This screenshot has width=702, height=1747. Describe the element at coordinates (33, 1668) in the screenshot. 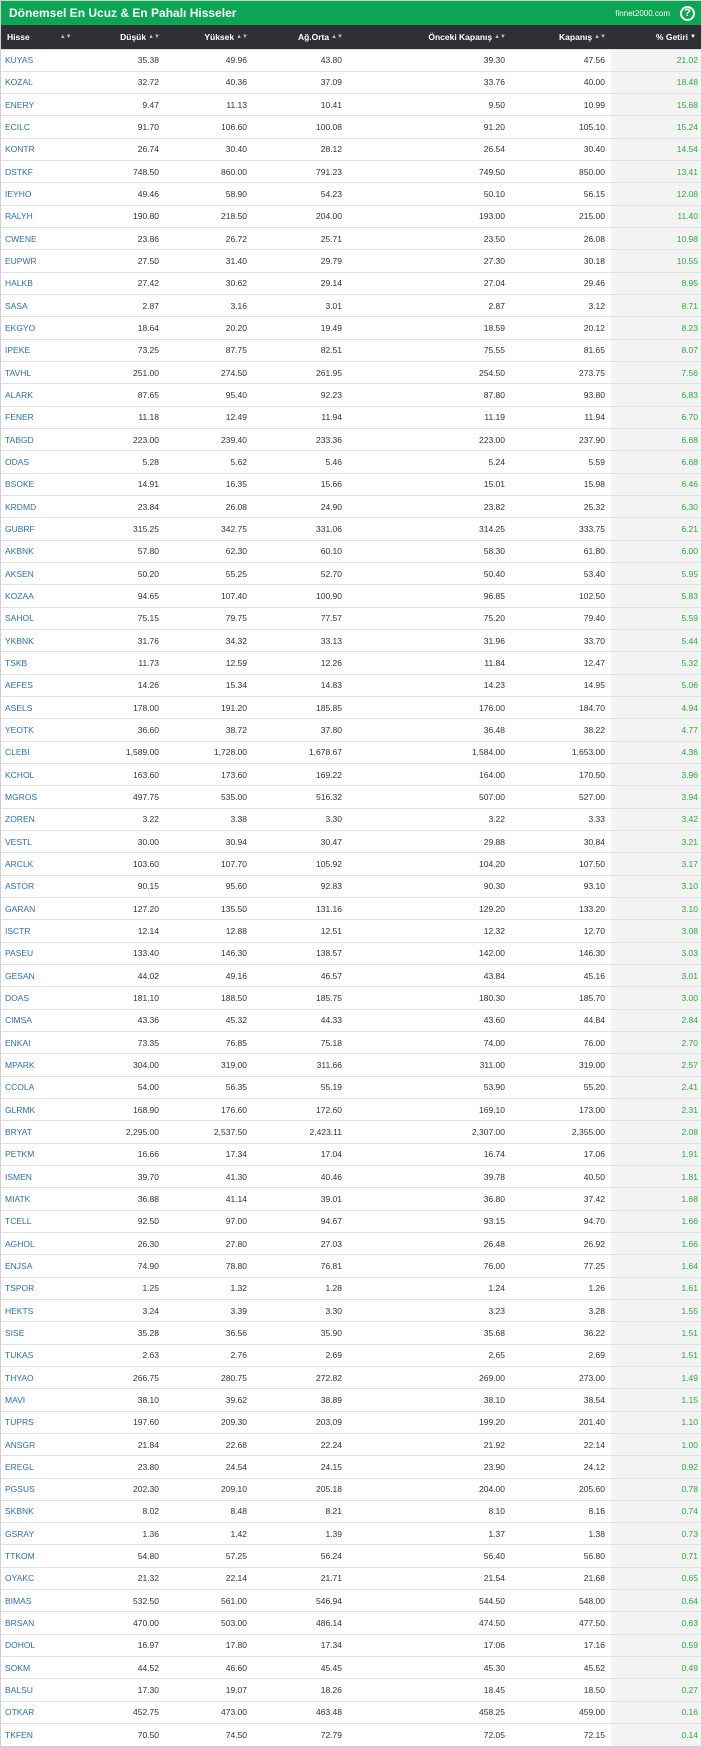

I see `cell-symbol: SOKM` at that location.